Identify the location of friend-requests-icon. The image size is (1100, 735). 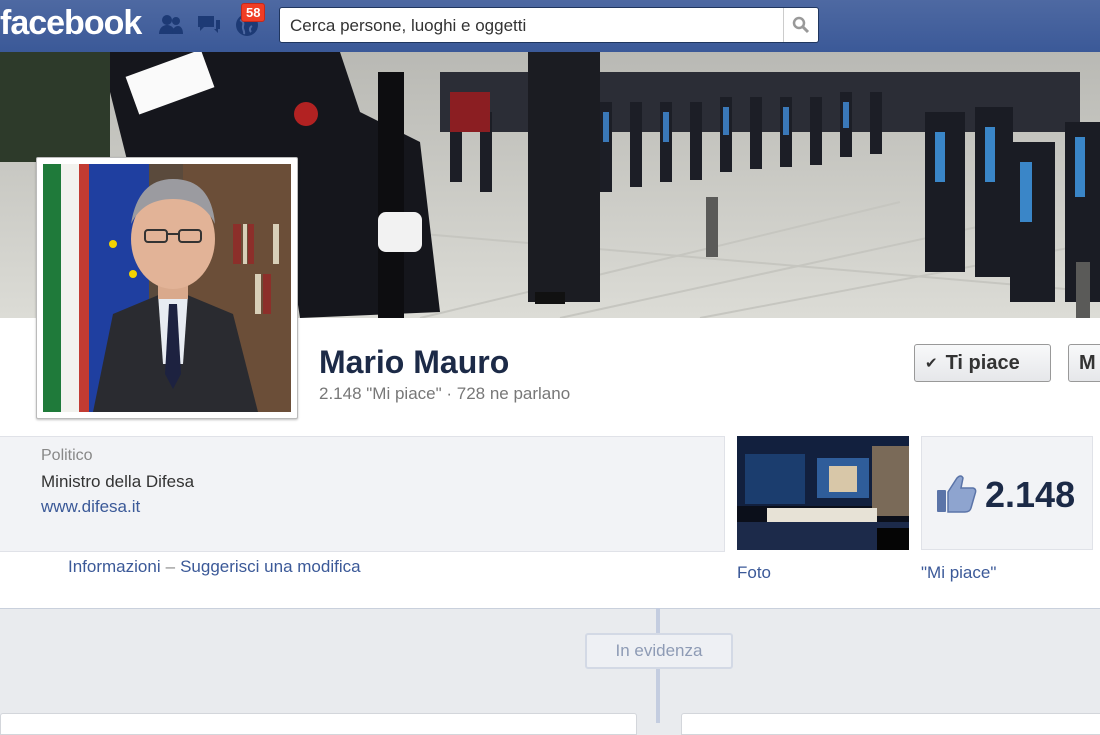
(171, 25).